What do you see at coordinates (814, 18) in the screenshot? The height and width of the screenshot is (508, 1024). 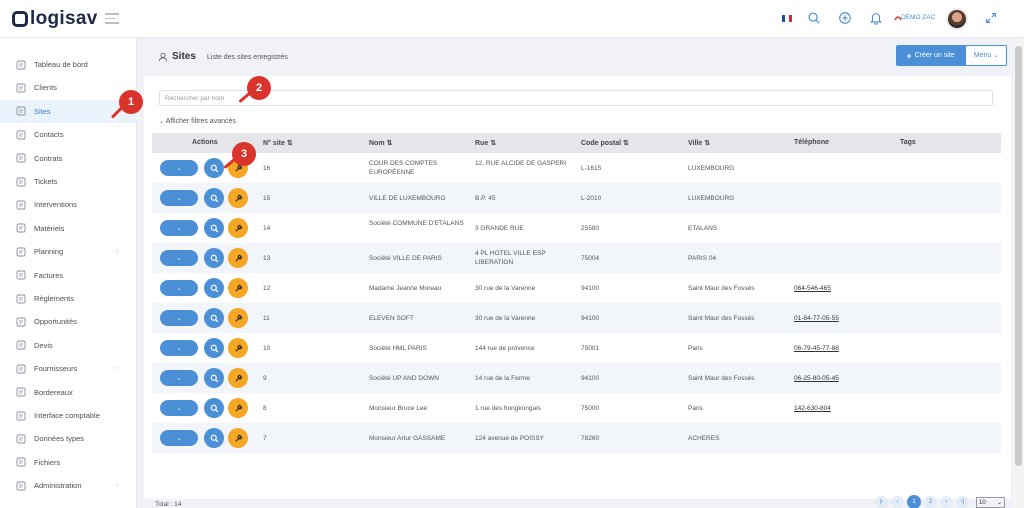 I see `search-icon` at bounding box center [814, 18].